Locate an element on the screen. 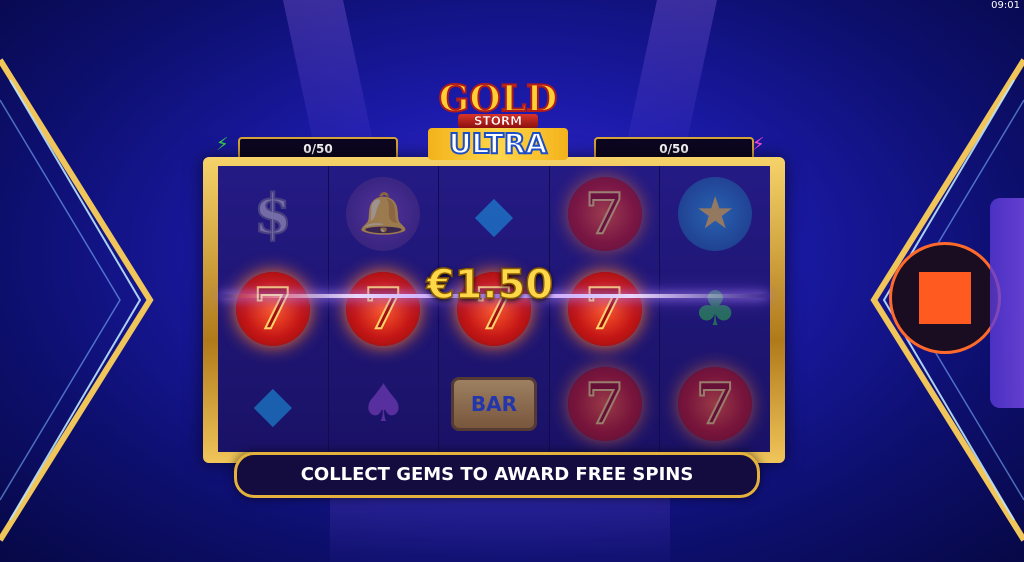  reel-cell: ★ is located at coordinates (715, 213).